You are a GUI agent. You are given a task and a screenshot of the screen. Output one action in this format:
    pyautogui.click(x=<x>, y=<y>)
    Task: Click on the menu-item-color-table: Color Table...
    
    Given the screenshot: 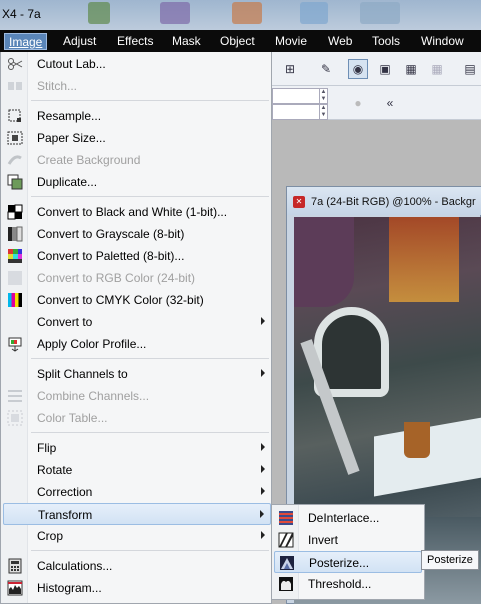 What is the action you would take?
    pyautogui.click(x=137, y=418)
    